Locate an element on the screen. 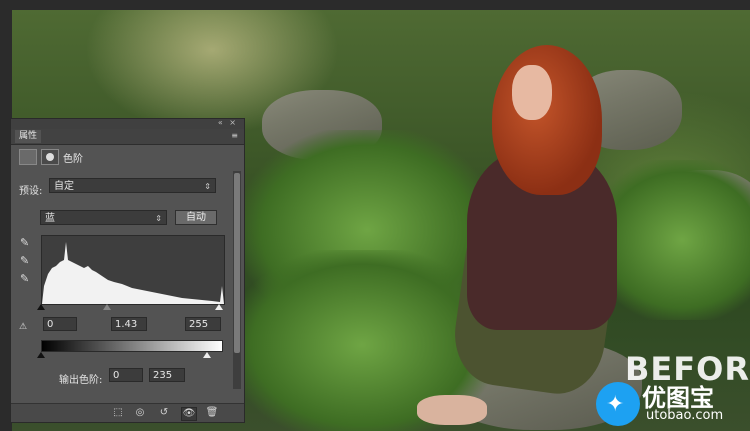 The height and width of the screenshot is (431, 750). adjustment-title: 色阶 is located at coordinates (73, 159).